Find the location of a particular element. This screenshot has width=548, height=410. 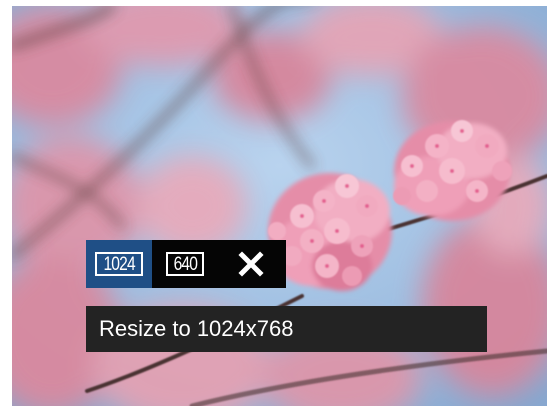

resize-640-button: 640 is located at coordinates (185, 264).